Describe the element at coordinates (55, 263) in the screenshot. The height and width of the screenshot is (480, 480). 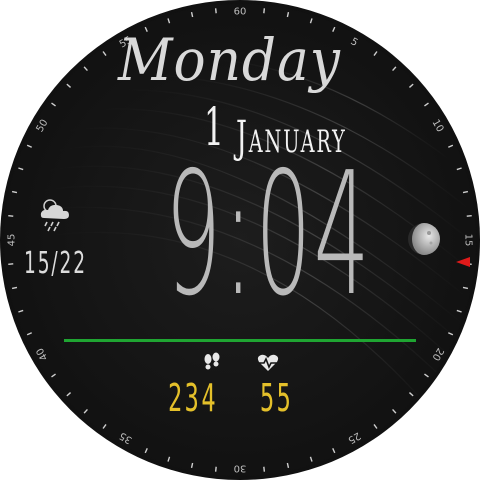
I see `temperature-range: 15/22` at that location.